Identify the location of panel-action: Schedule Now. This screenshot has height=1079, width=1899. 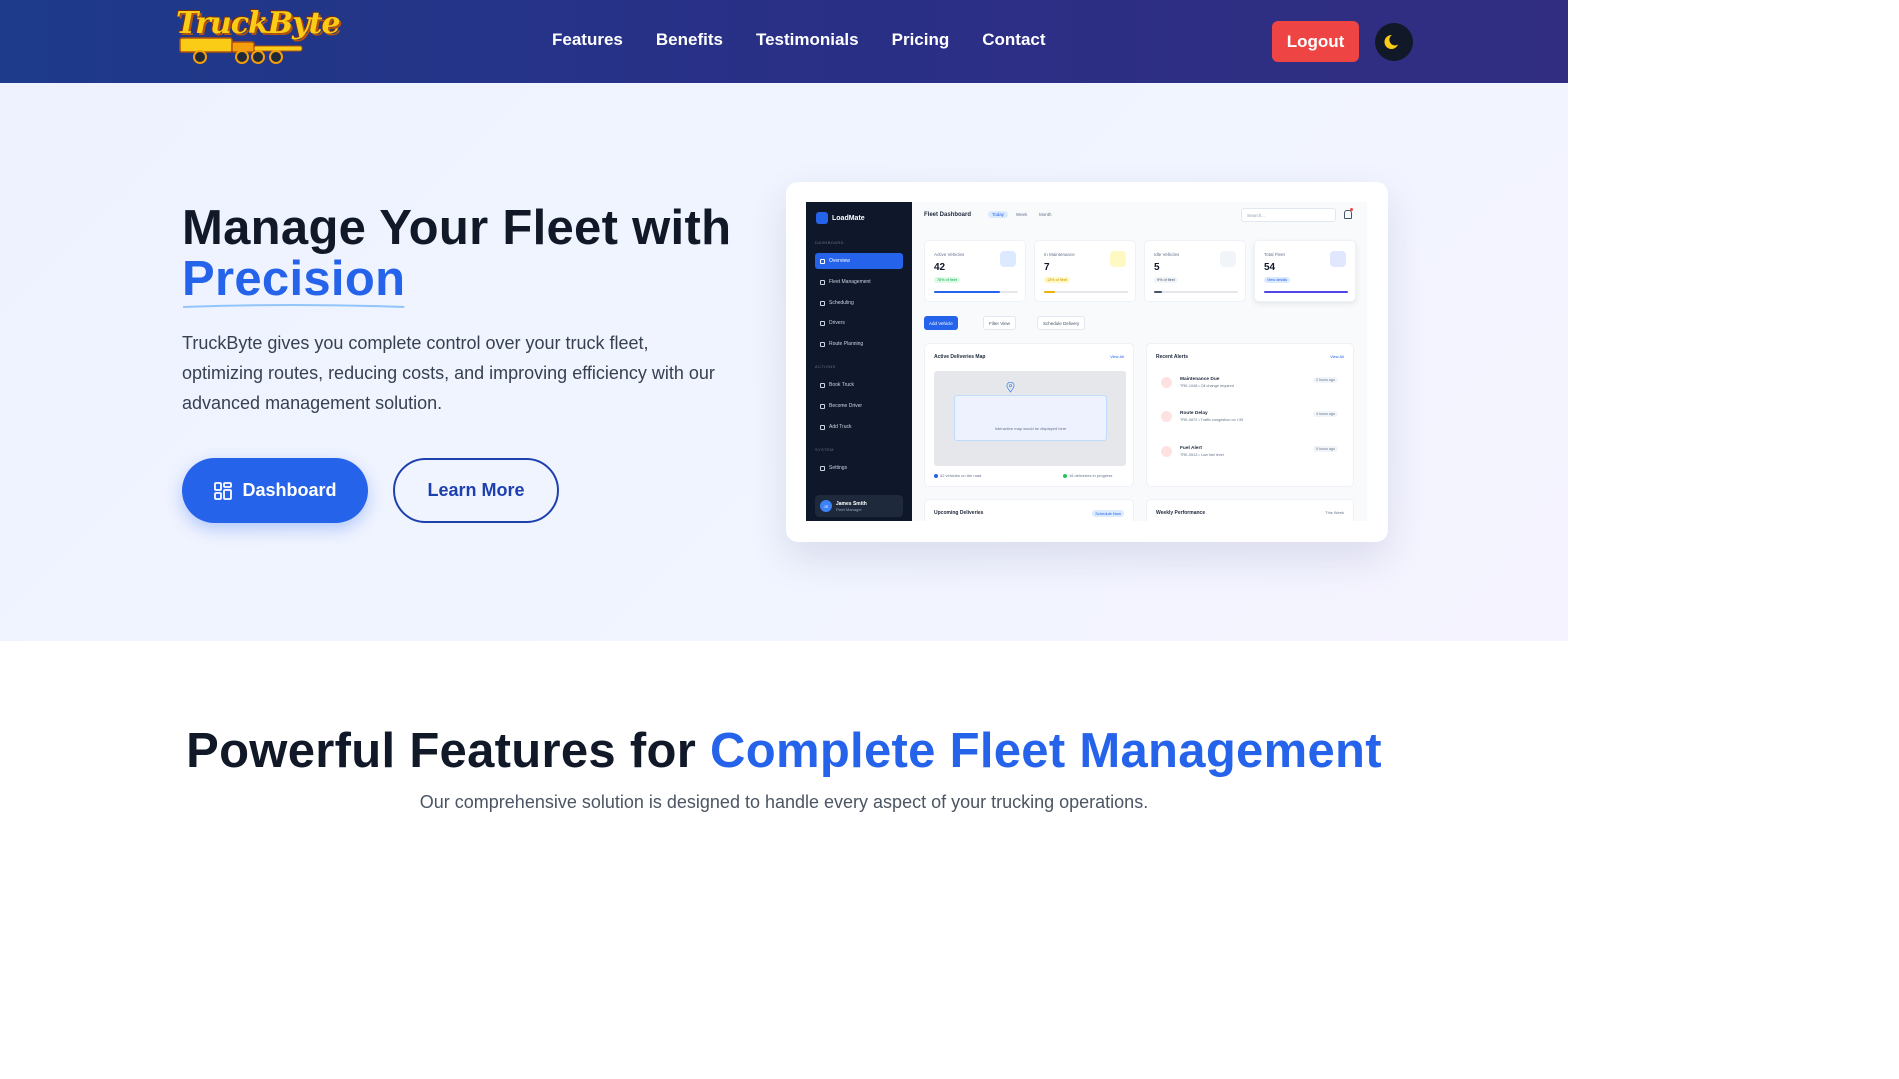
(1108, 513).